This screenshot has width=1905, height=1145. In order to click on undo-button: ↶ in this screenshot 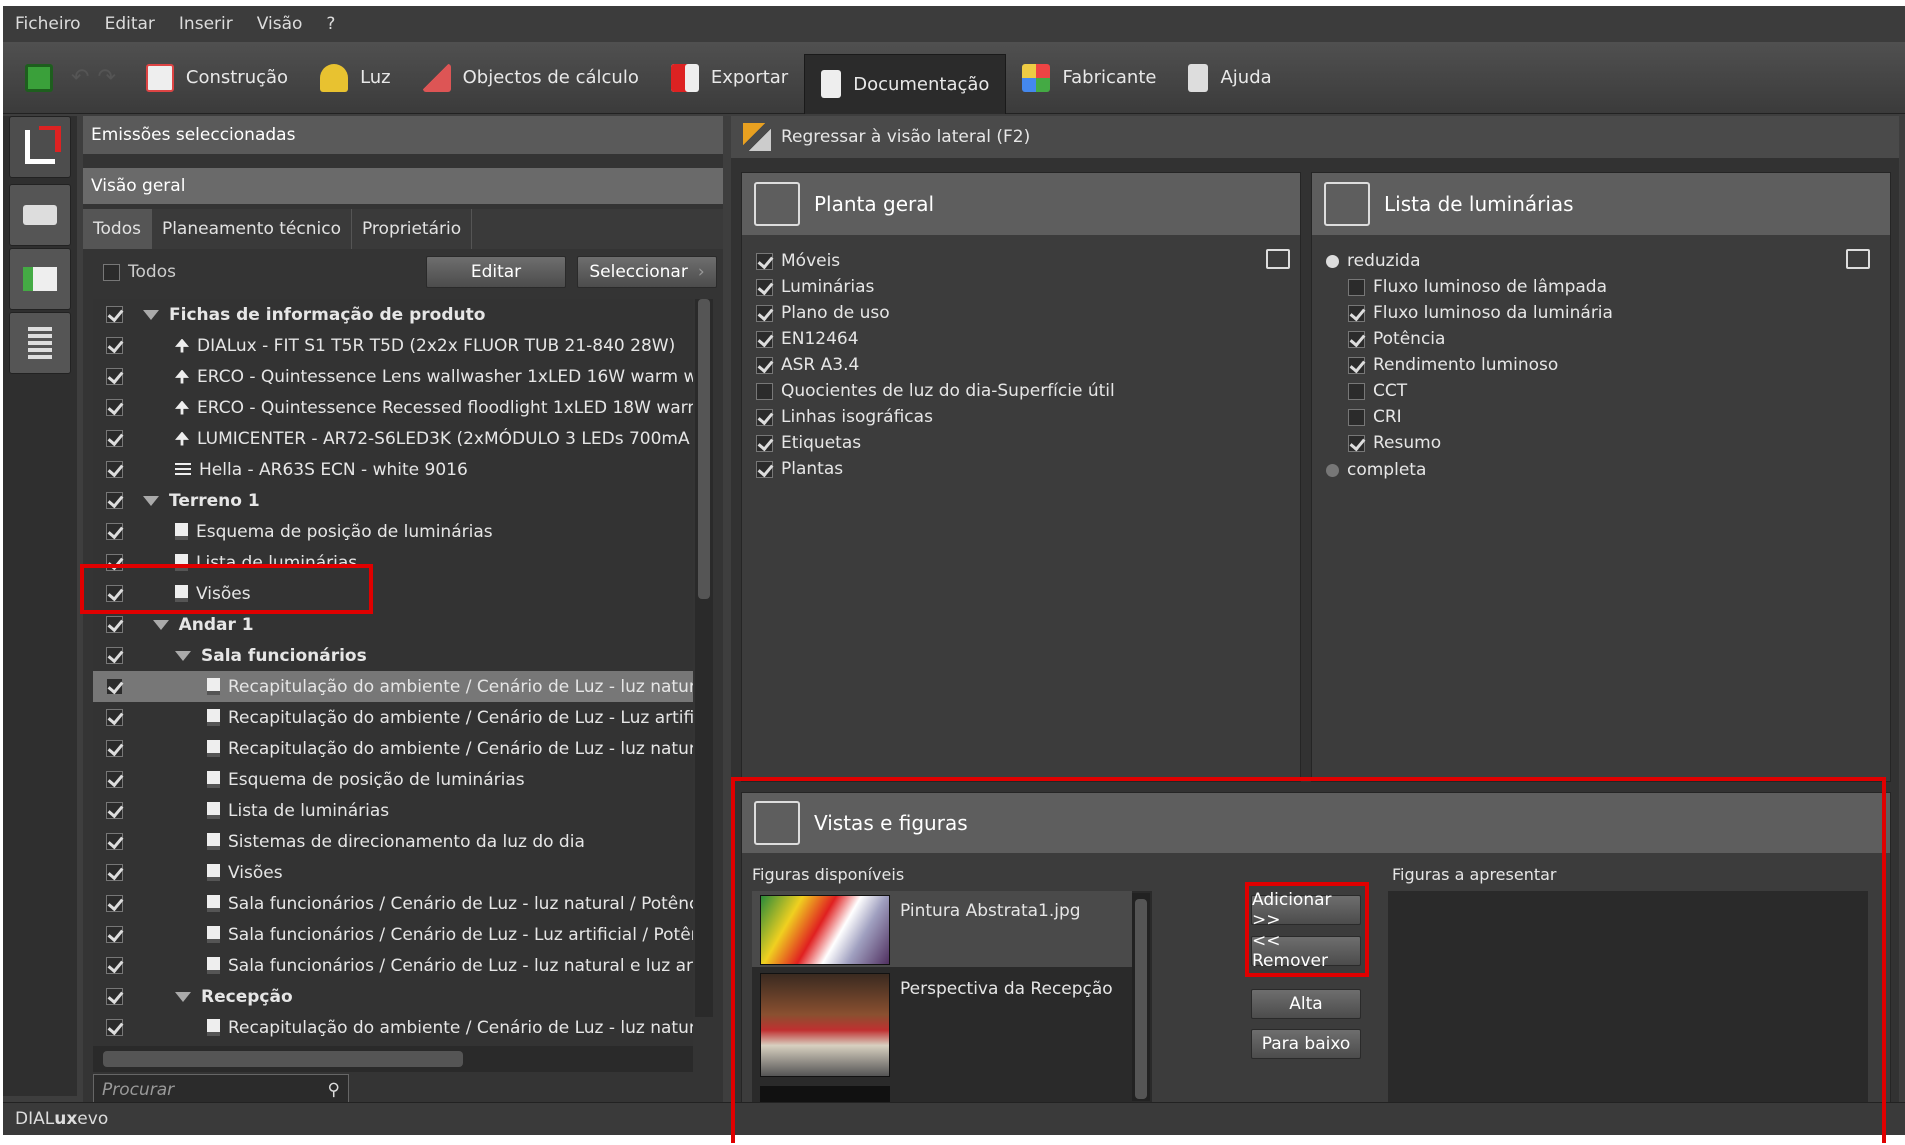, I will do `click(80, 78)`.